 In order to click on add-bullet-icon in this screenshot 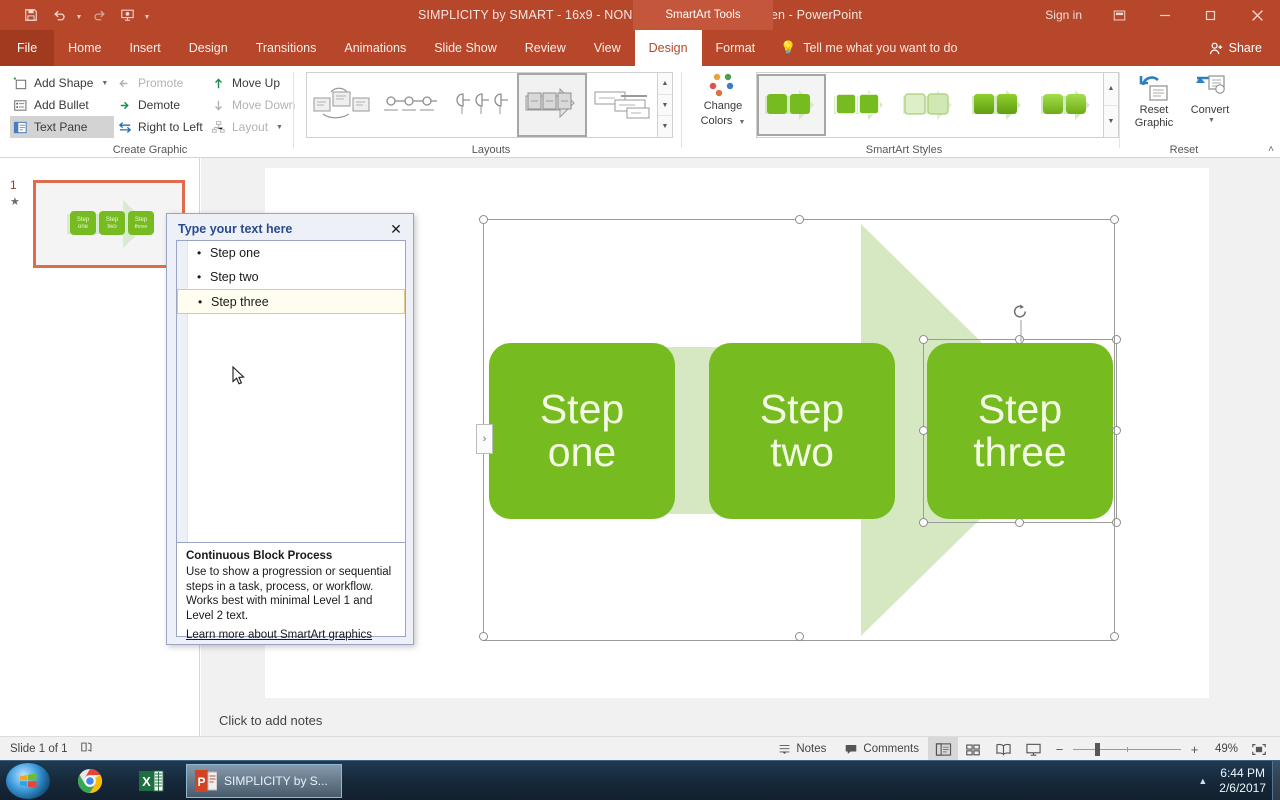, I will do `click(20, 105)`.